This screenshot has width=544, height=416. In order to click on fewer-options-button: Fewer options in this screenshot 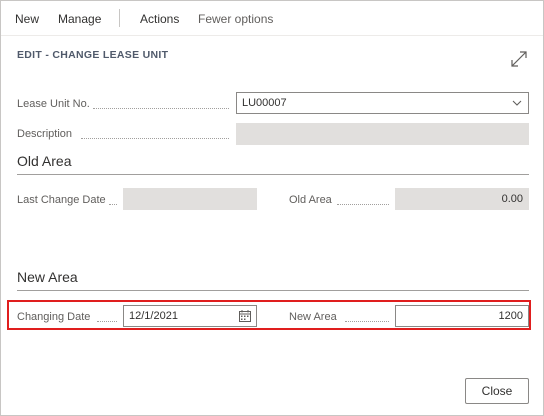, I will do `click(235, 19)`.